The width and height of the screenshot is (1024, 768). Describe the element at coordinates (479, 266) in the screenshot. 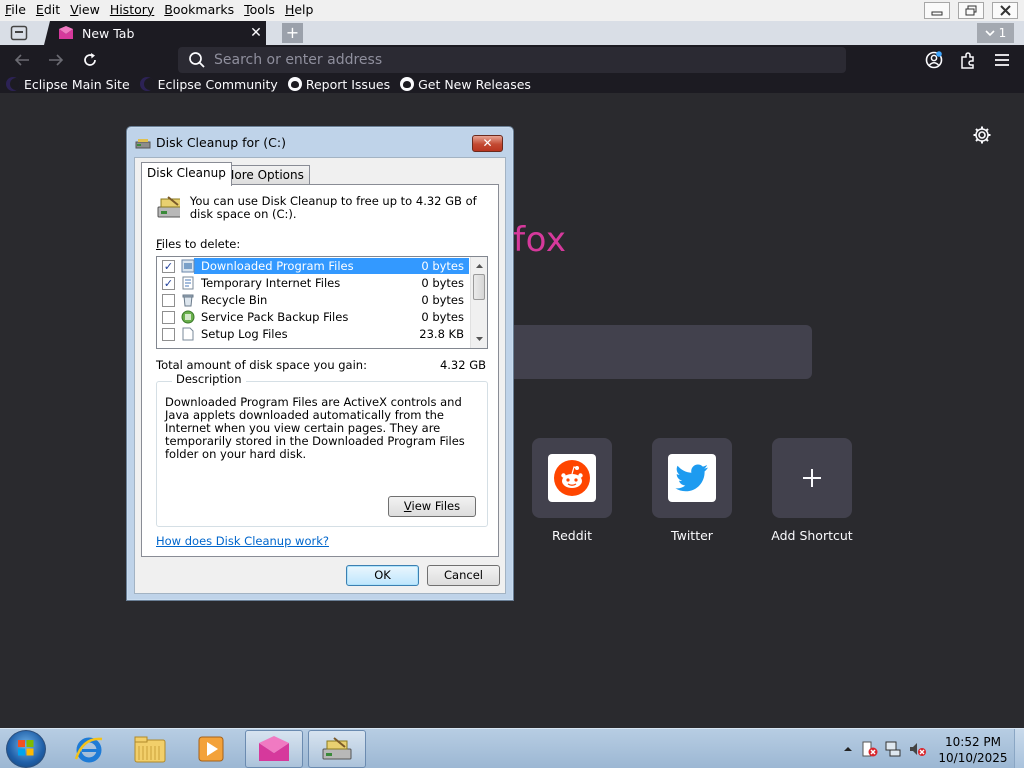

I see `scroll-up-icon` at that location.